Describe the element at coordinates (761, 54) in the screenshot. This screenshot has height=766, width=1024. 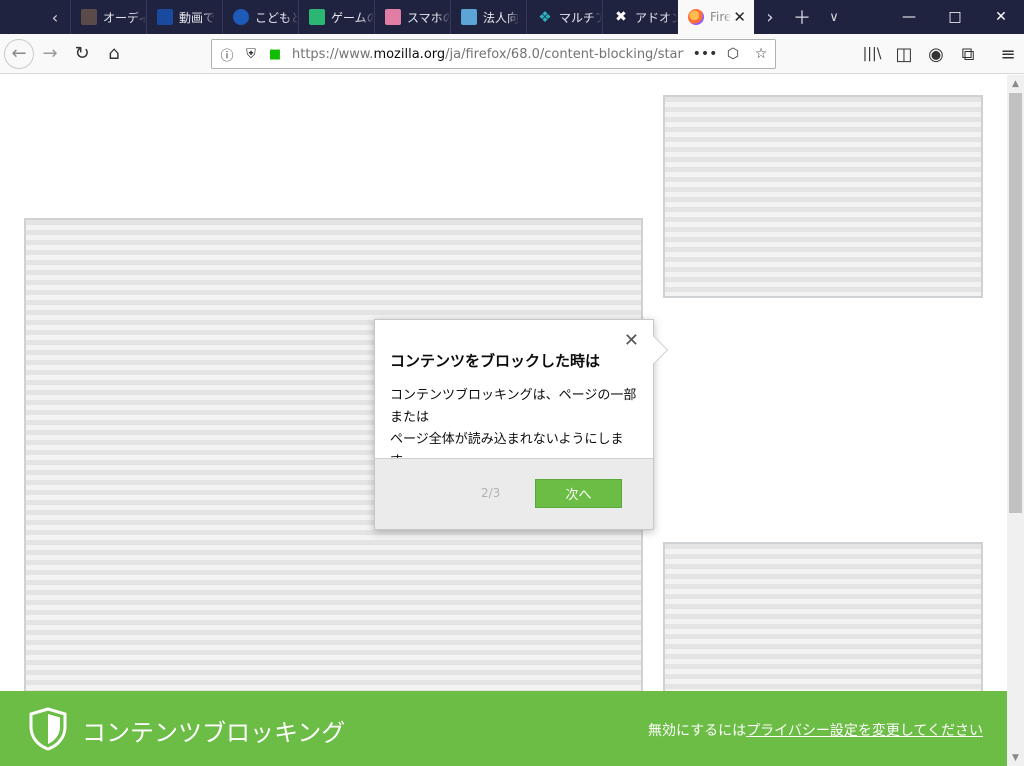
I see `bookmark-star-icon: ☆` at that location.